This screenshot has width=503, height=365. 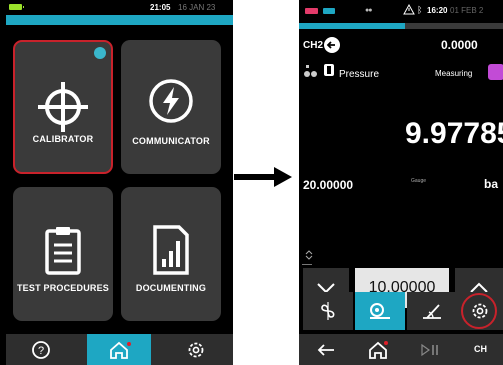 I want to click on progress-track, so click(x=454, y=26).